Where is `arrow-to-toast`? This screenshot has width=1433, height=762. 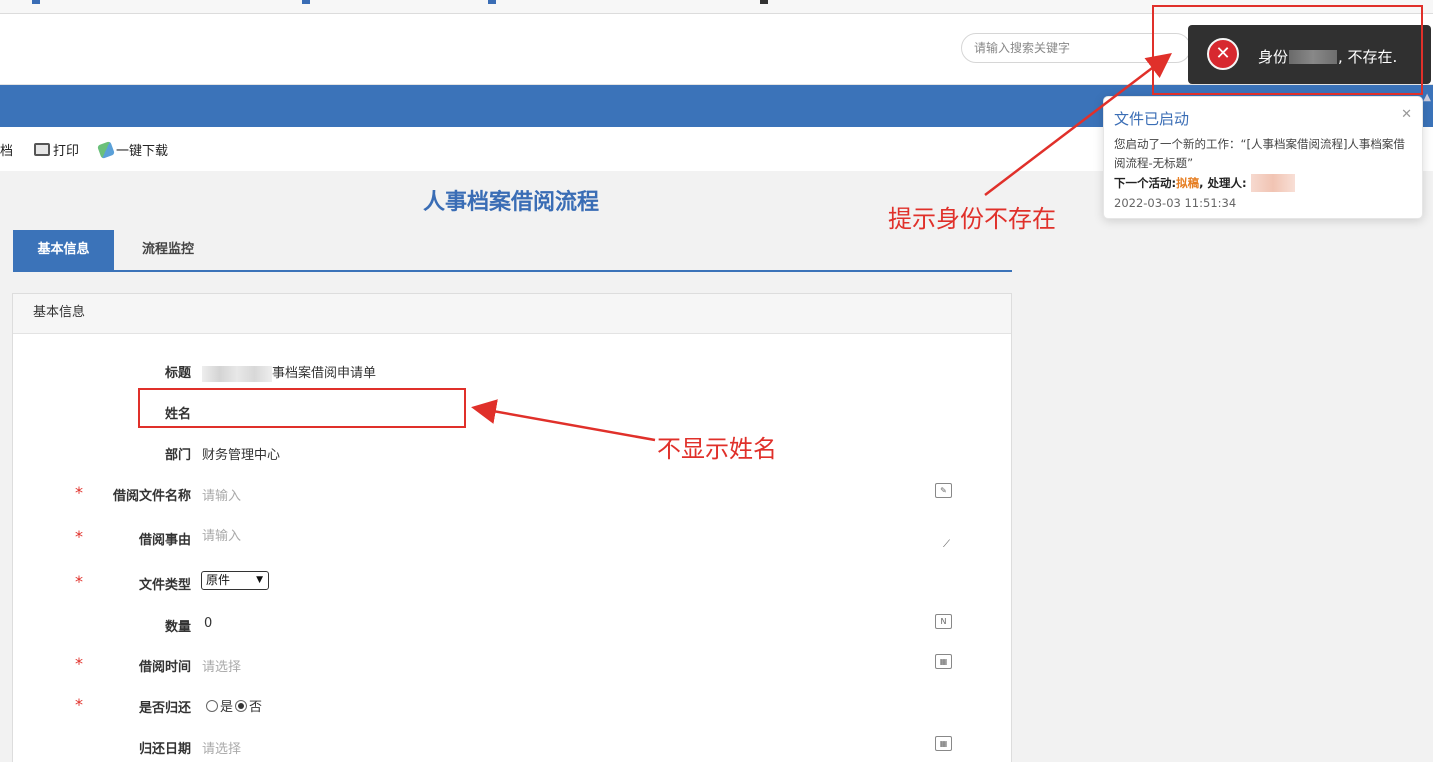
arrow-to-toast is located at coordinates (1078, 124).